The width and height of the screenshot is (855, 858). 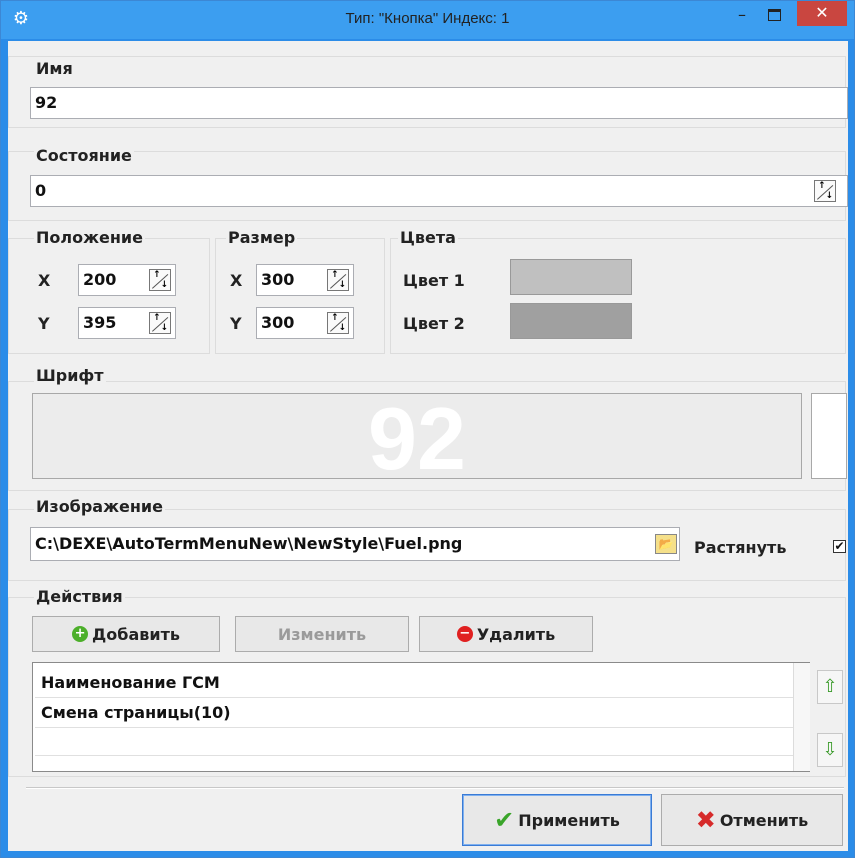 I want to click on delete-button-label: Удалить, so click(x=516, y=634).